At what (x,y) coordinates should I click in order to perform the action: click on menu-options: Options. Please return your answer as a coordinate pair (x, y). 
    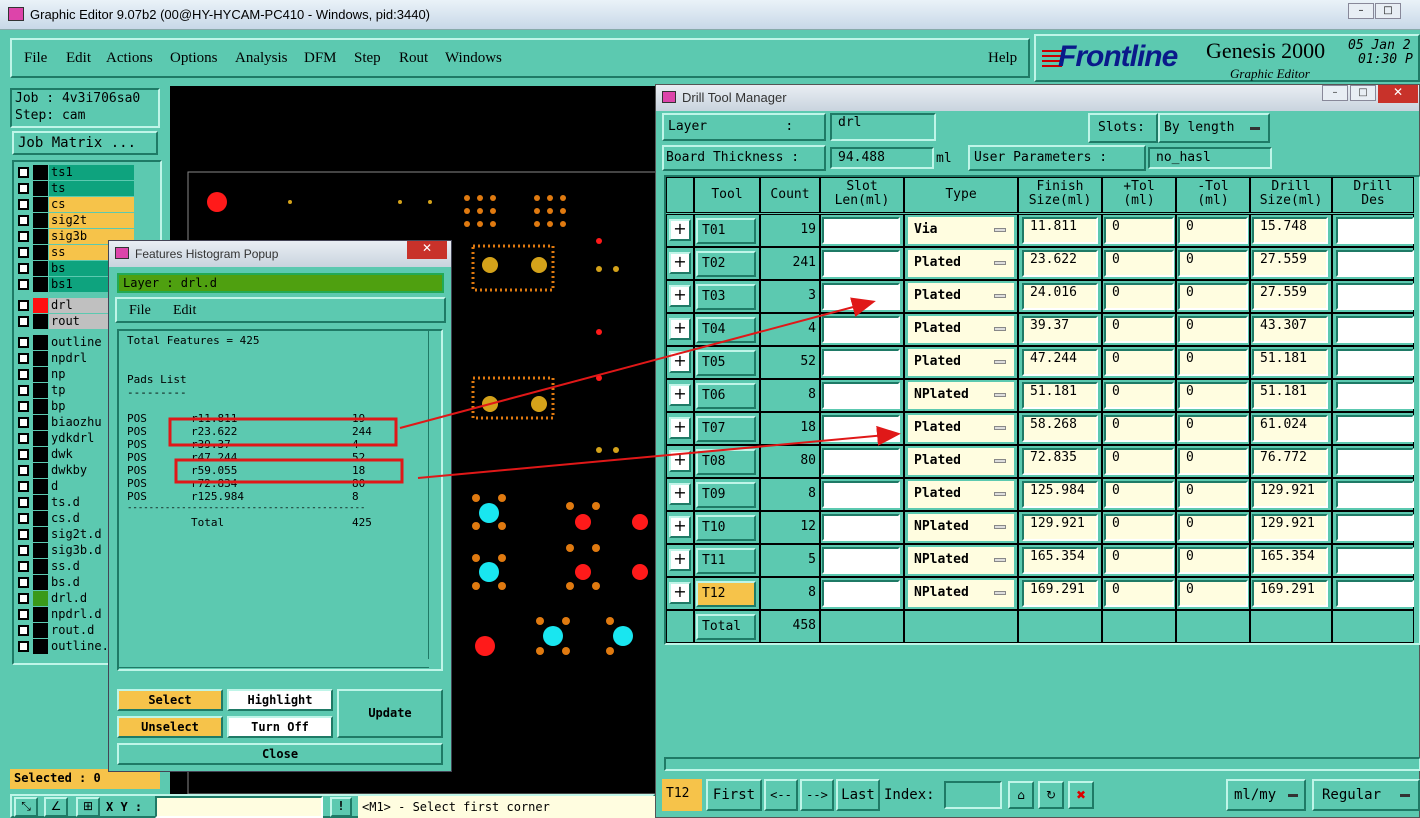
    Looking at the image, I should click on (194, 58).